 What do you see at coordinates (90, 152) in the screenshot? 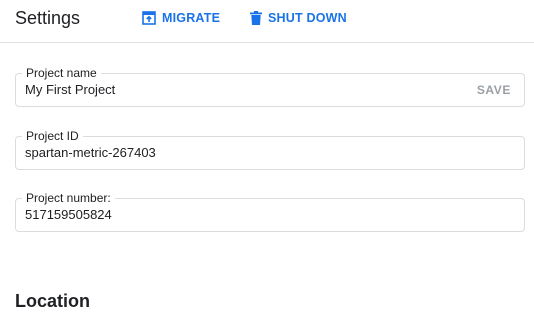
I see `project-id-value: spartan-metric-267403` at bounding box center [90, 152].